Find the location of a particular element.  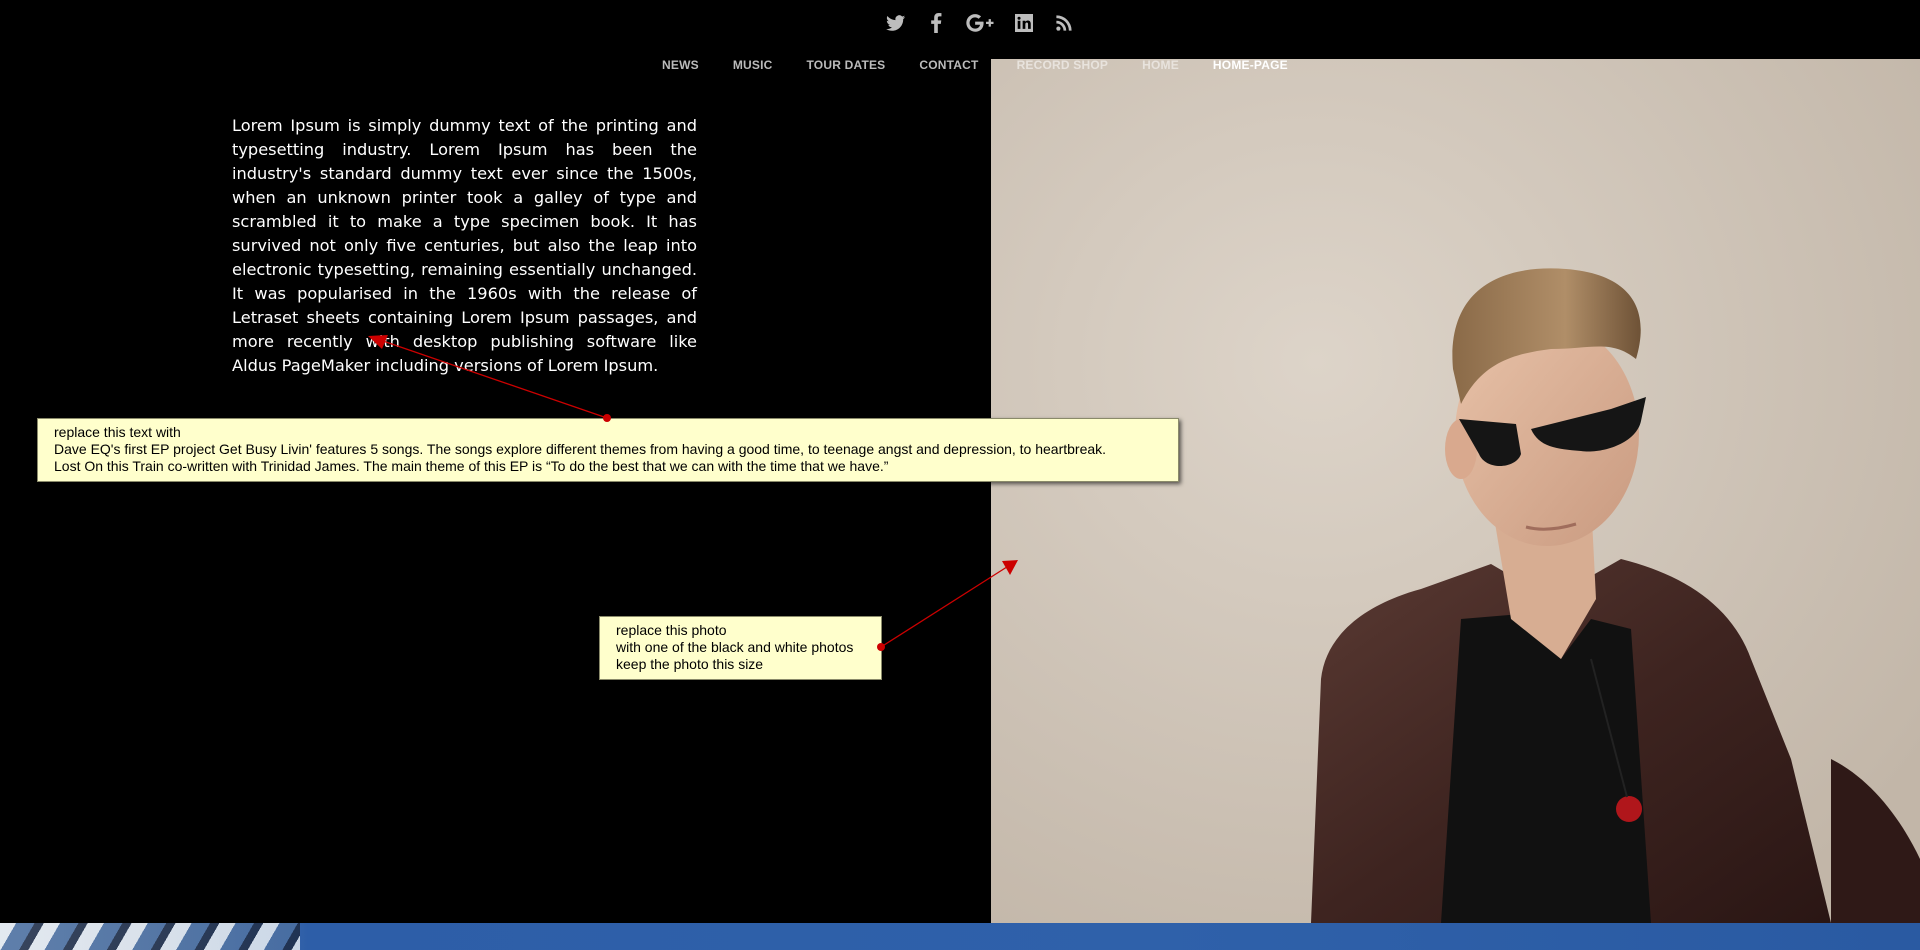

google-plus-icon is located at coordinates (980, 23).